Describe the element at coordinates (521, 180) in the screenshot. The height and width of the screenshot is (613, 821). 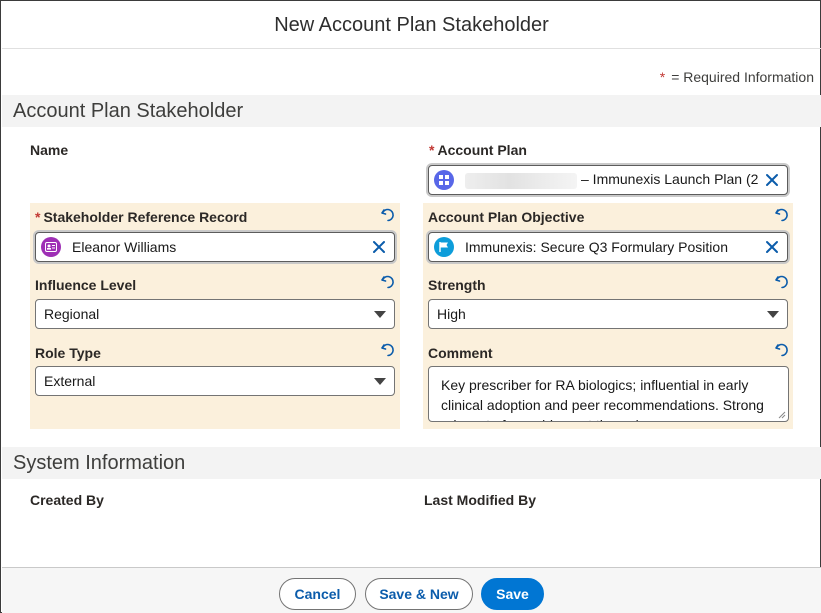
I see `redacted-text` at that location.